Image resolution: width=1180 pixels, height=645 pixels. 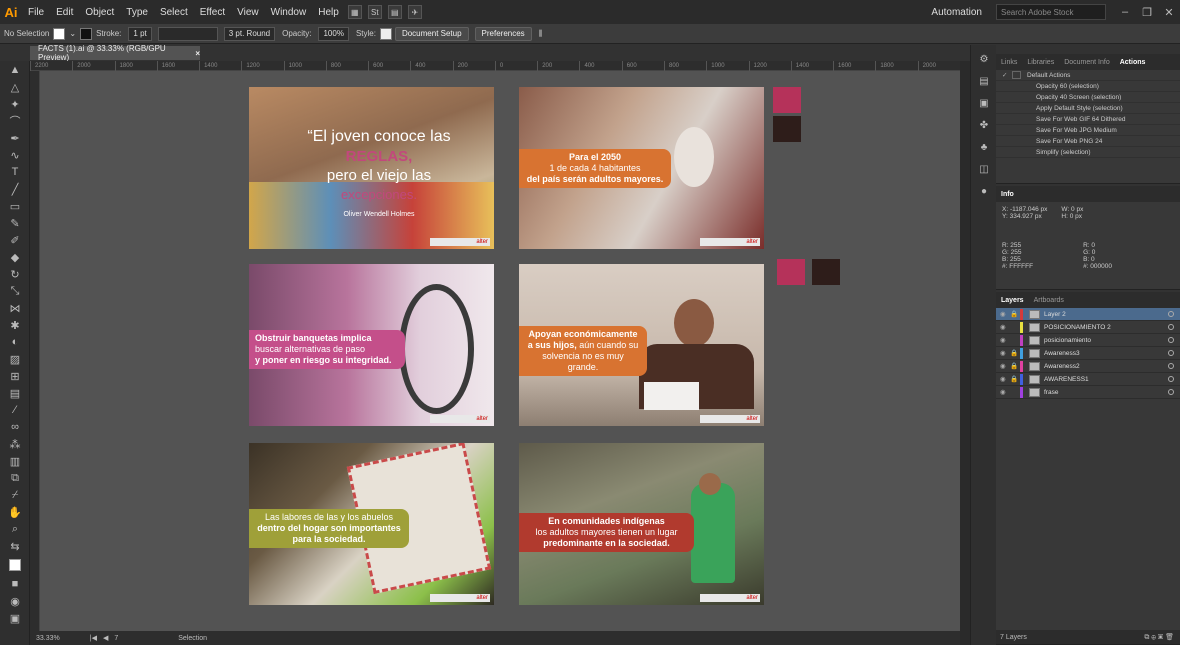 I want to click on puppet-warp-icon: ✱, so click(x=15, y=325).